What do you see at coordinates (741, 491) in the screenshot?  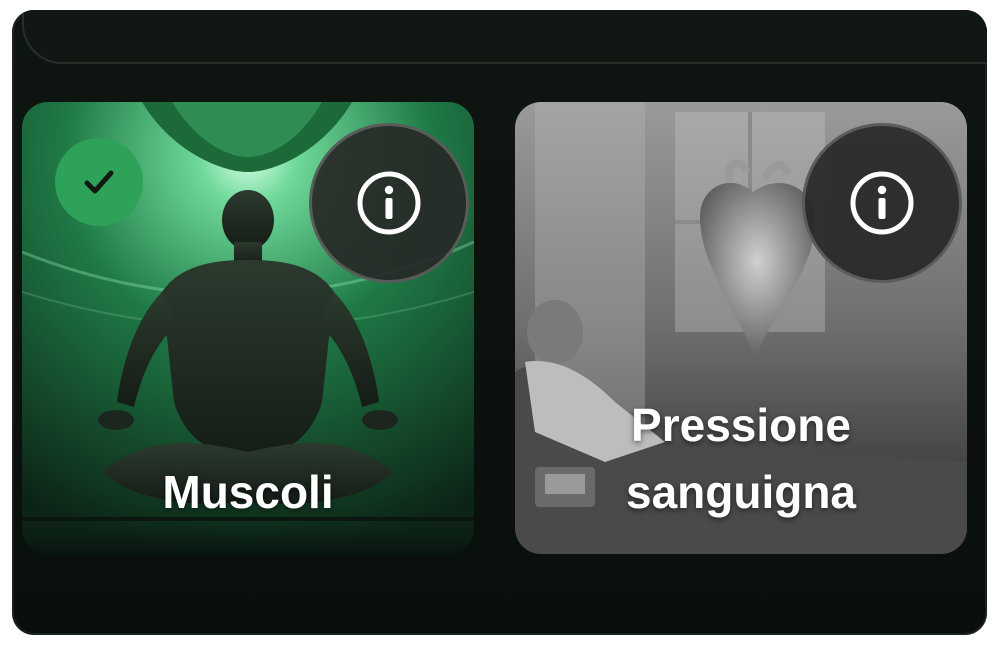 I see `card-title-line: sanguigna` at bounding box center [741, 491].